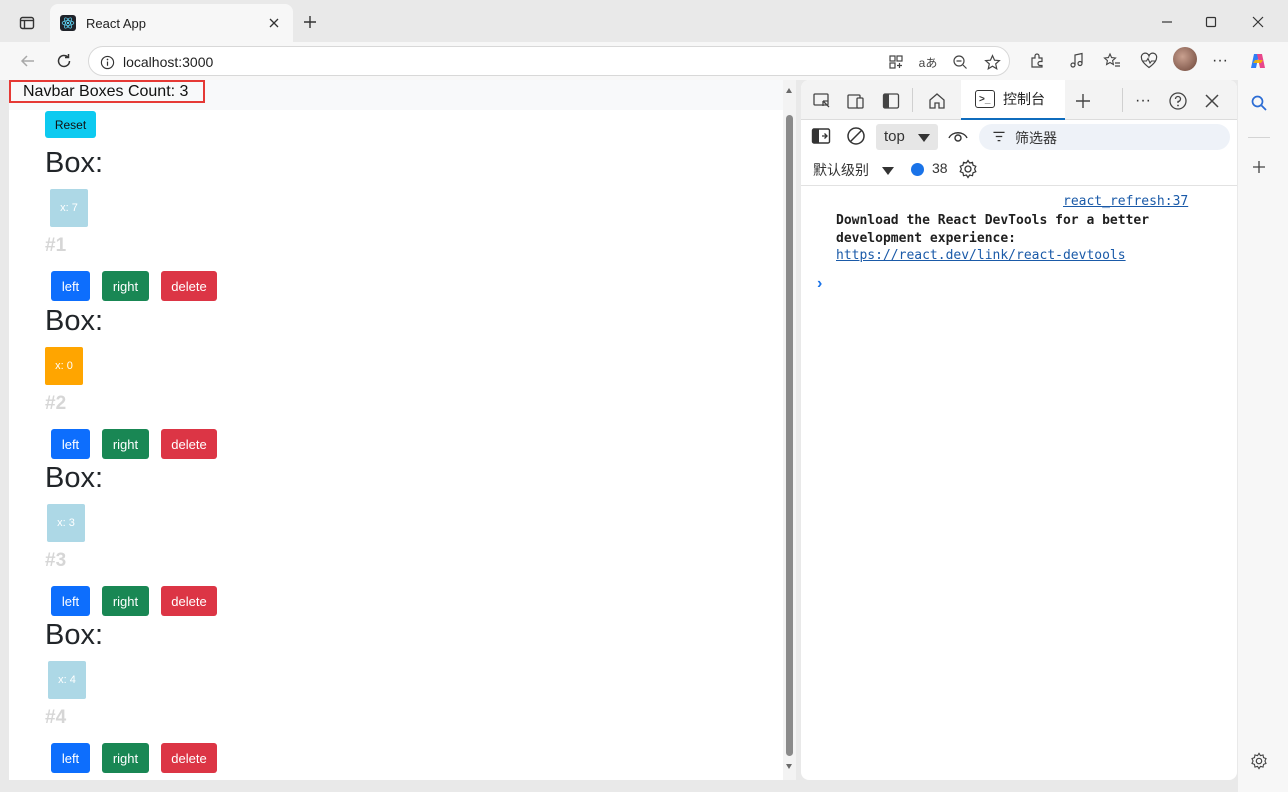 The width and height of the screenshot is (1288, 792). I want to click on box-card: Box: x: 4 #4 left right delete, so click(395, 698).